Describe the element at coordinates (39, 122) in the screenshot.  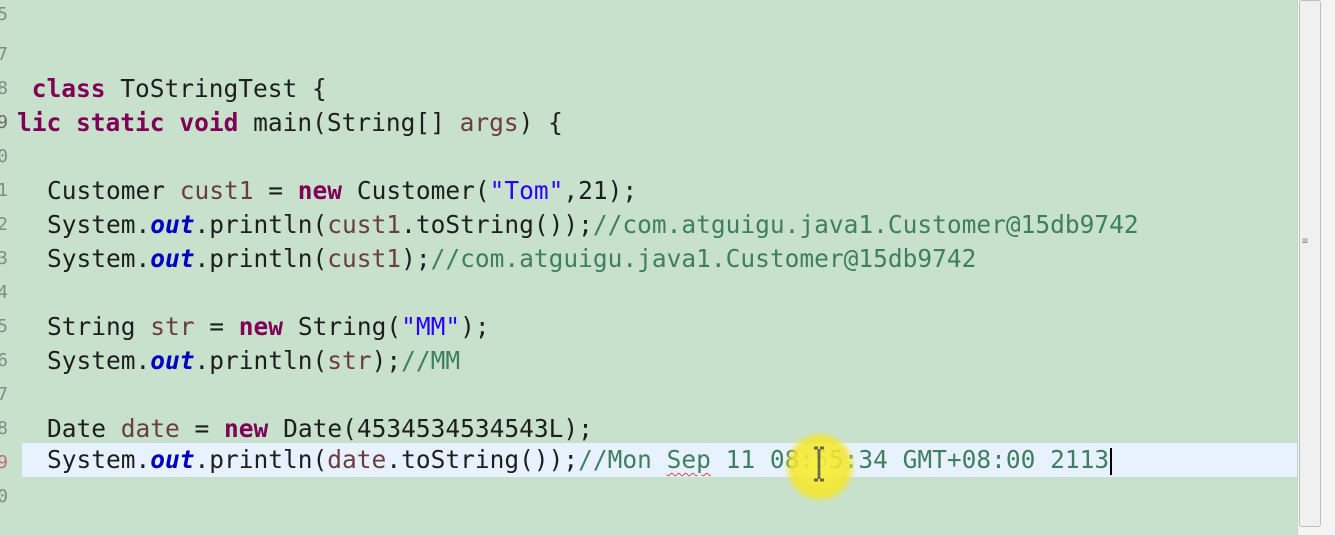
I see `keyword-public-partial: lic` at that location.